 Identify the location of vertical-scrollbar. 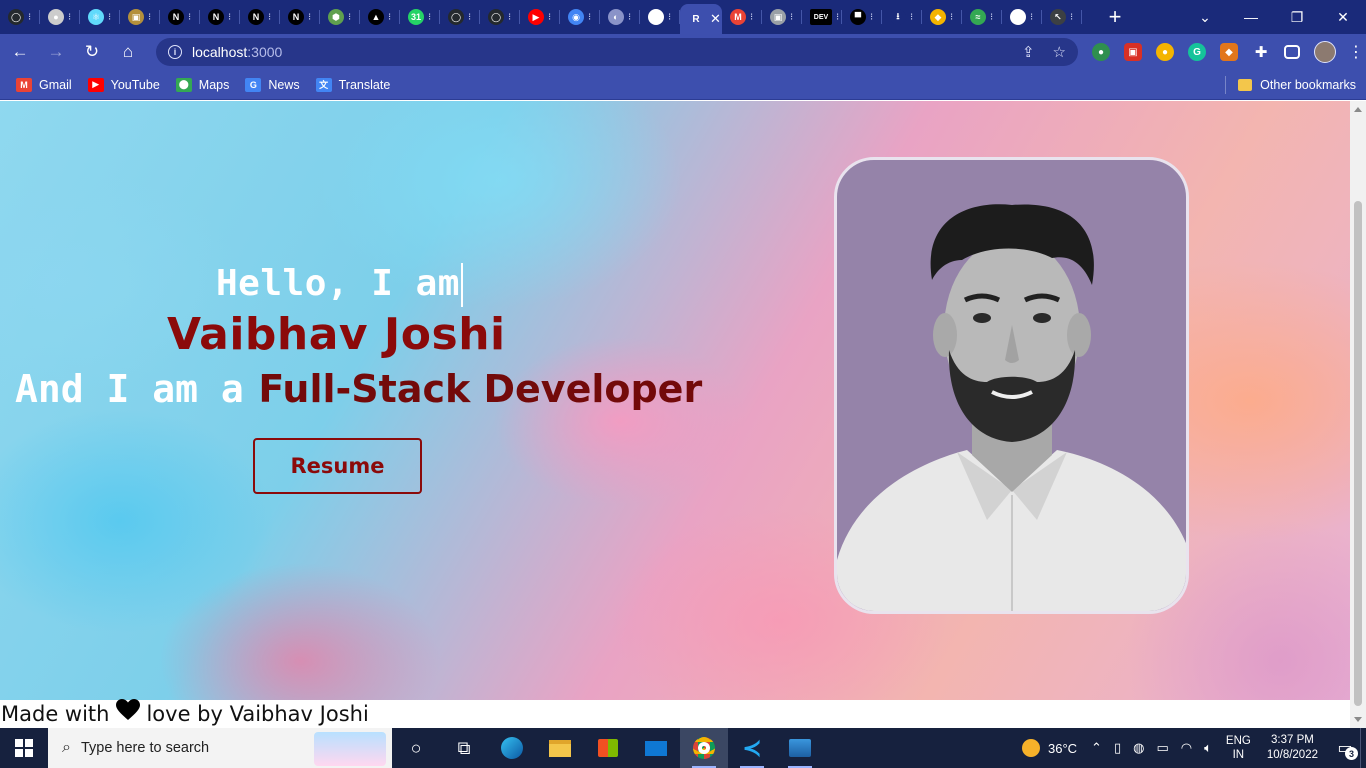
(1358, 414).